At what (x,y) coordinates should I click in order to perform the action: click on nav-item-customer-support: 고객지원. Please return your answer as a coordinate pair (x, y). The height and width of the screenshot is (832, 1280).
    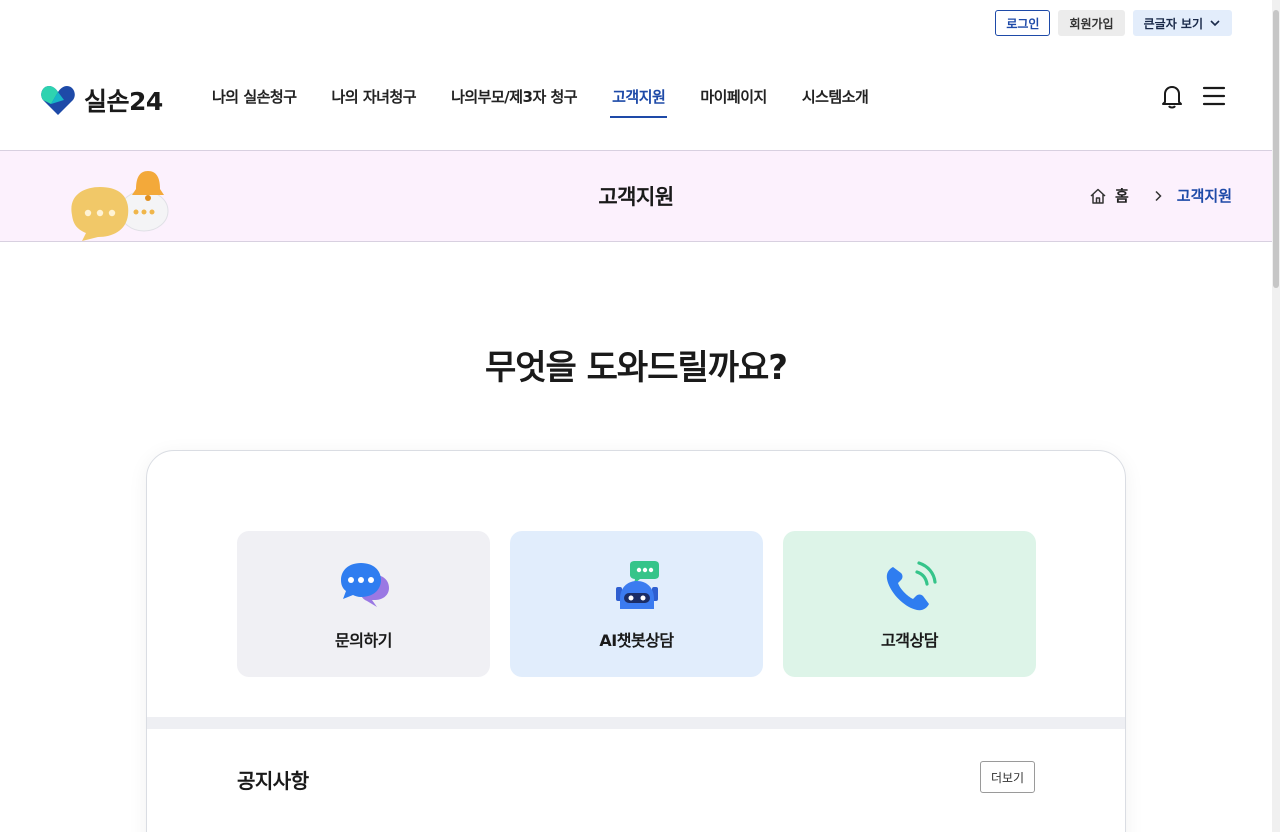
    Looking at the image, I should click on (639, 102).